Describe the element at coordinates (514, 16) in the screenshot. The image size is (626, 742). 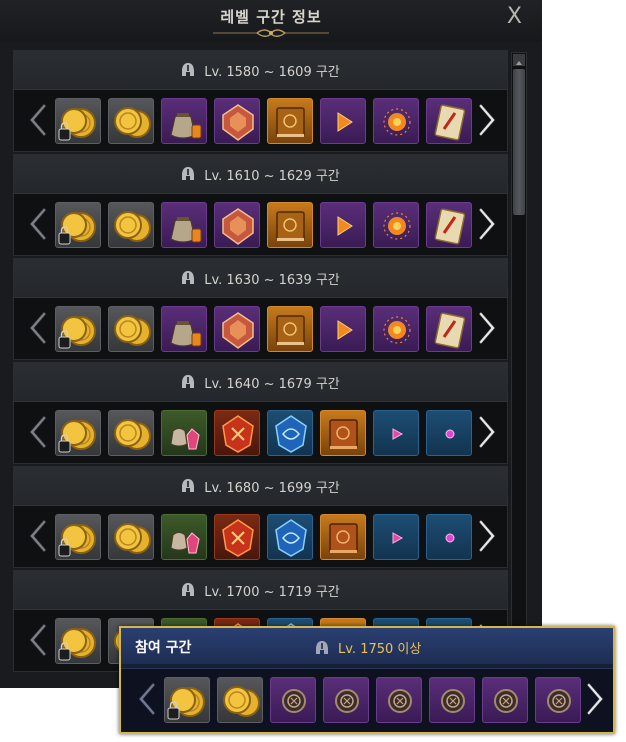
I see `close-button: X` at that location.